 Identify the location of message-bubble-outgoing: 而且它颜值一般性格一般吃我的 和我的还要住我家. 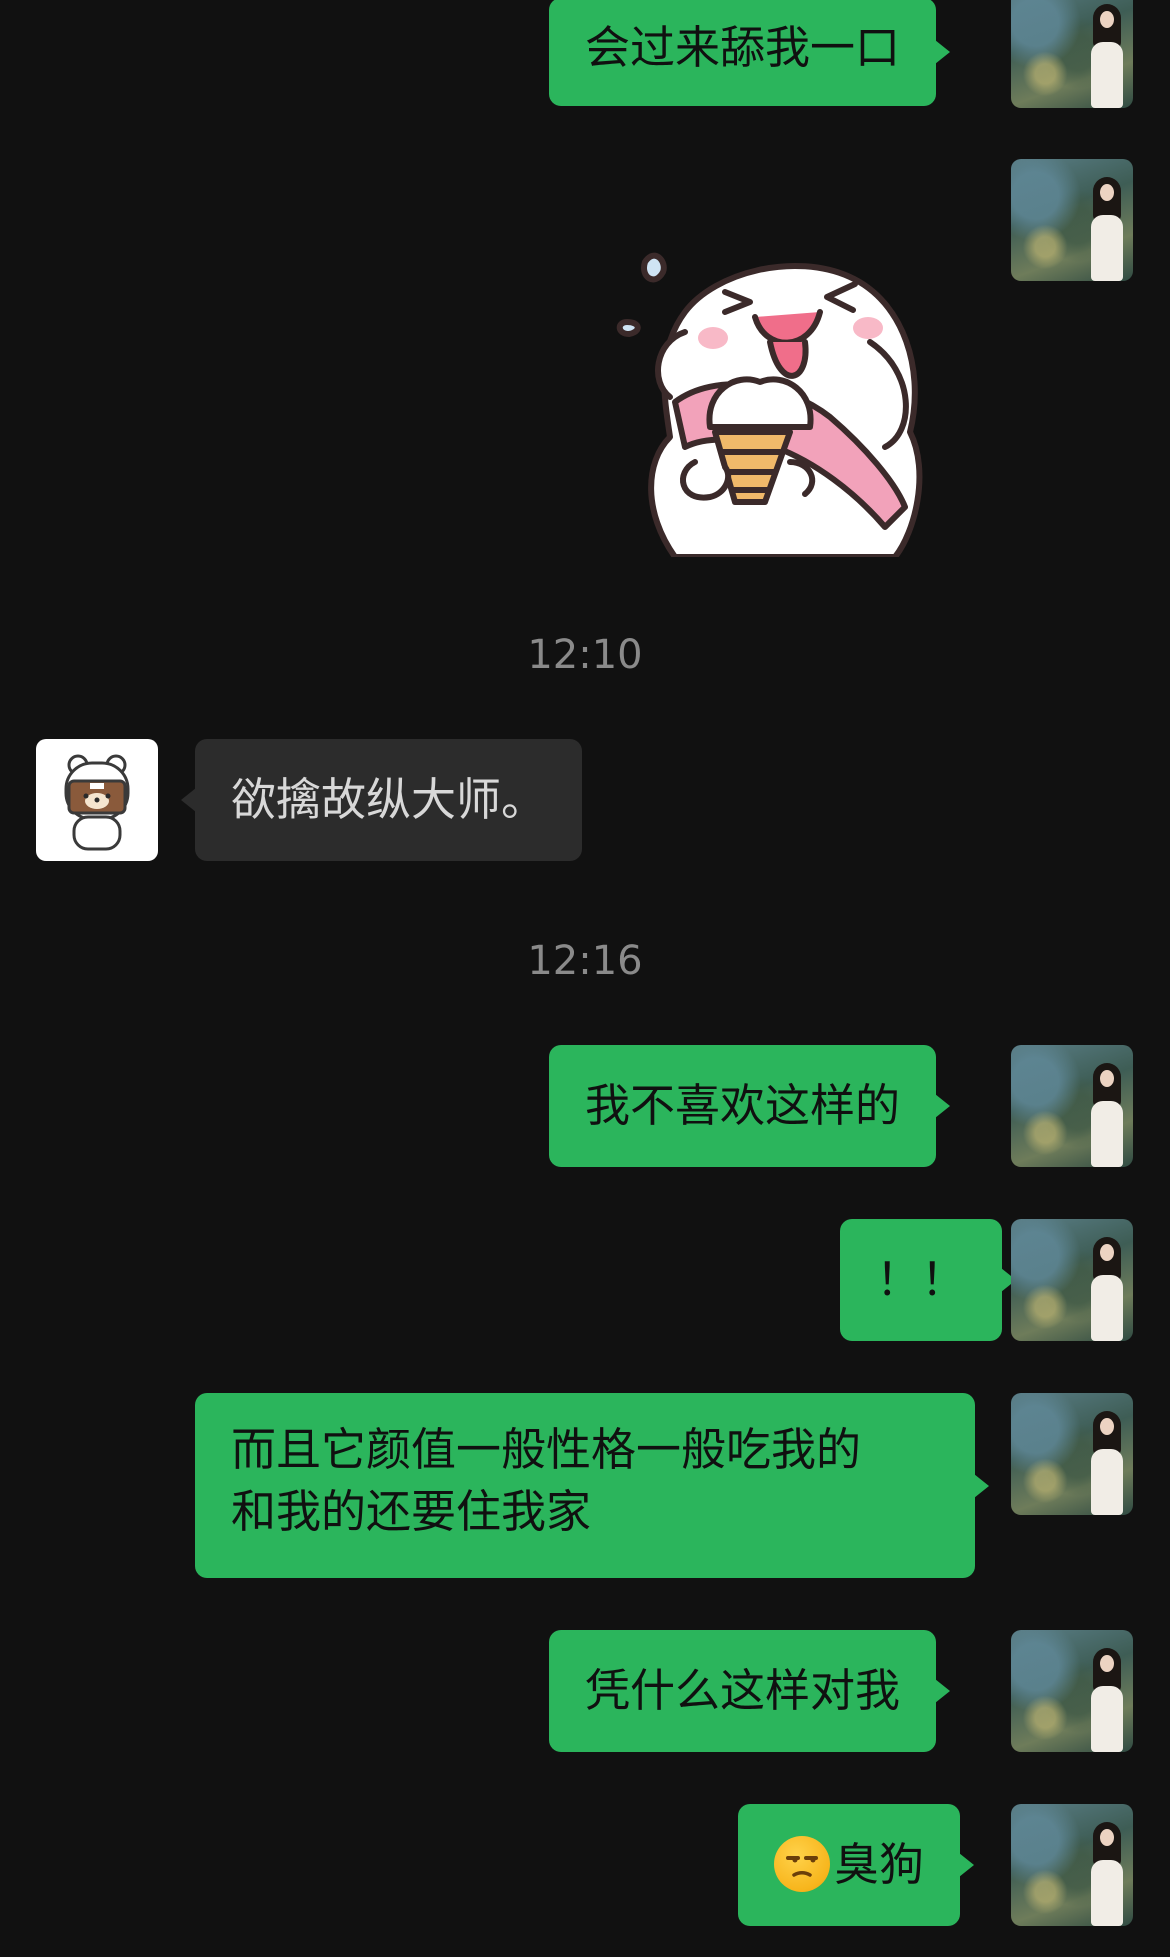
(592, 1485).